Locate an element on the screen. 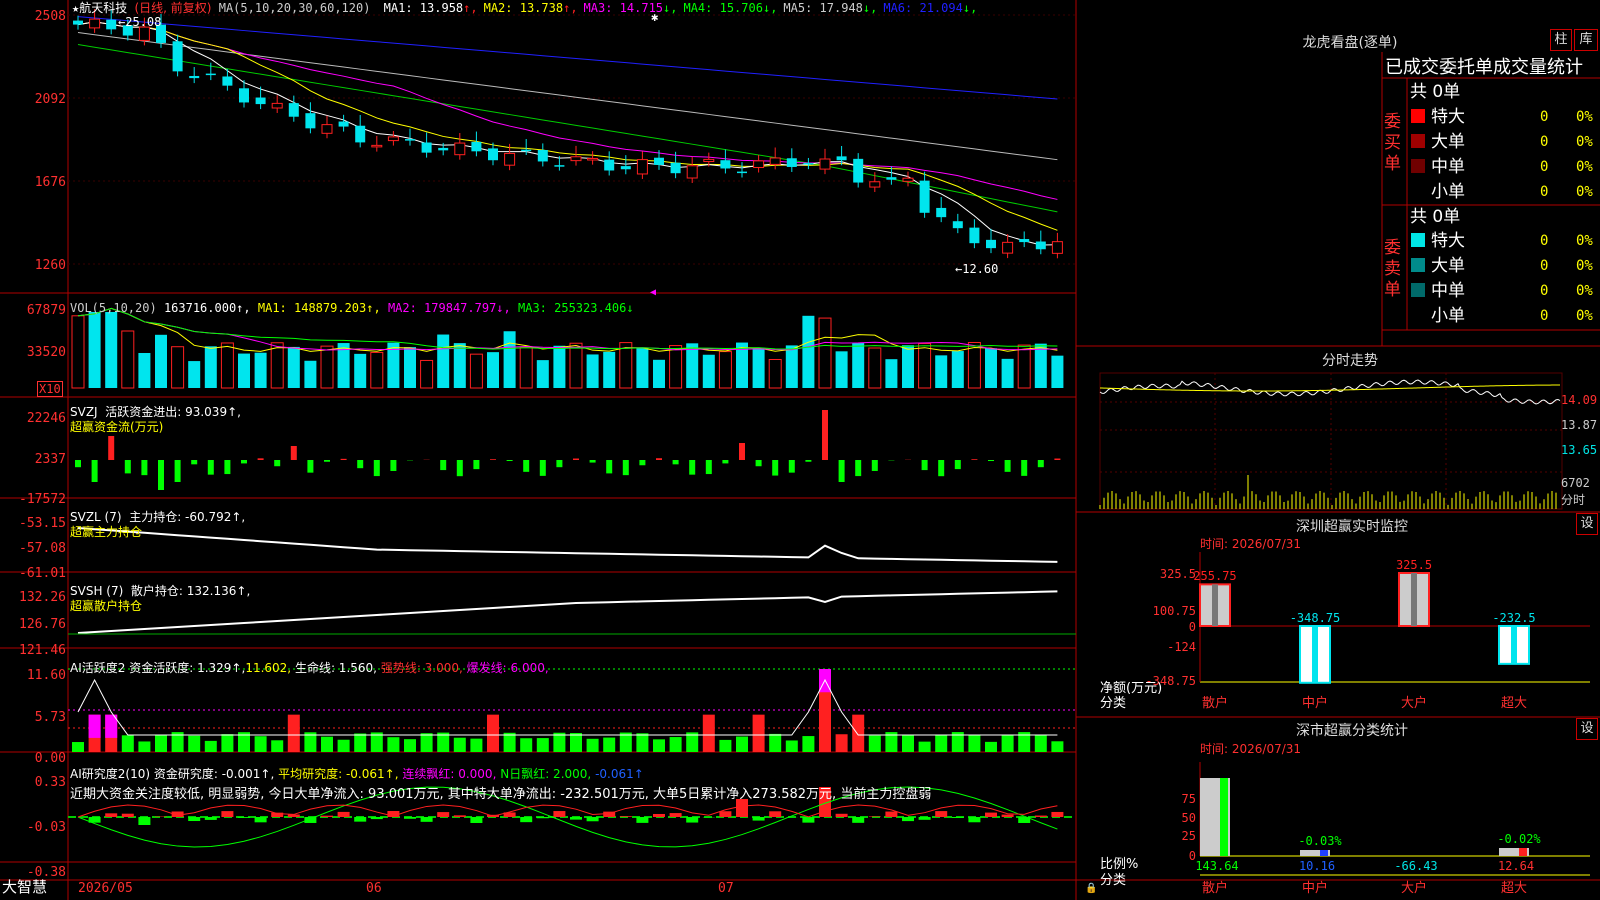  ma4-line is located at coordinates (567, 128).